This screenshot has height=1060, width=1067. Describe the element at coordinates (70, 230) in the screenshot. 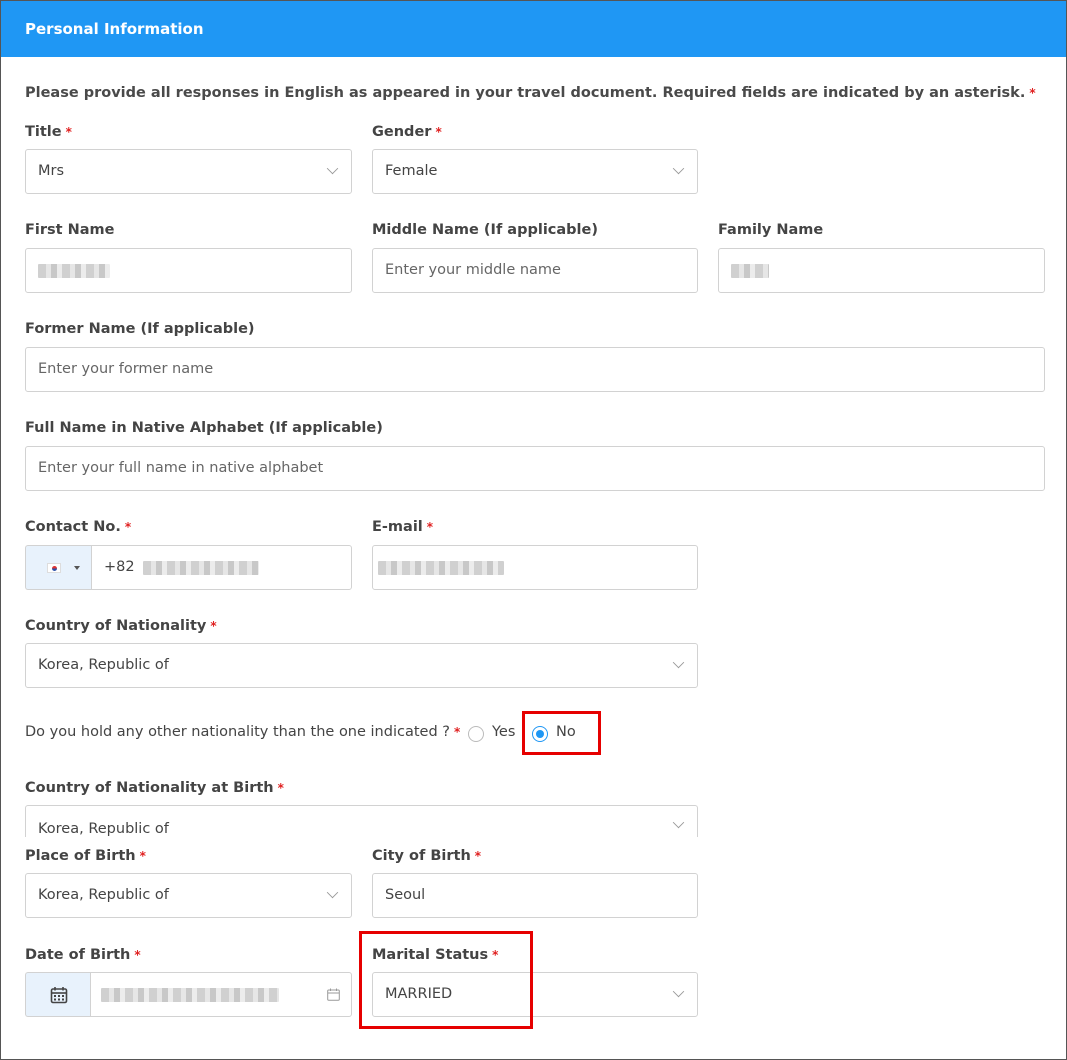

I see `first-name-label: First Name` at that location.